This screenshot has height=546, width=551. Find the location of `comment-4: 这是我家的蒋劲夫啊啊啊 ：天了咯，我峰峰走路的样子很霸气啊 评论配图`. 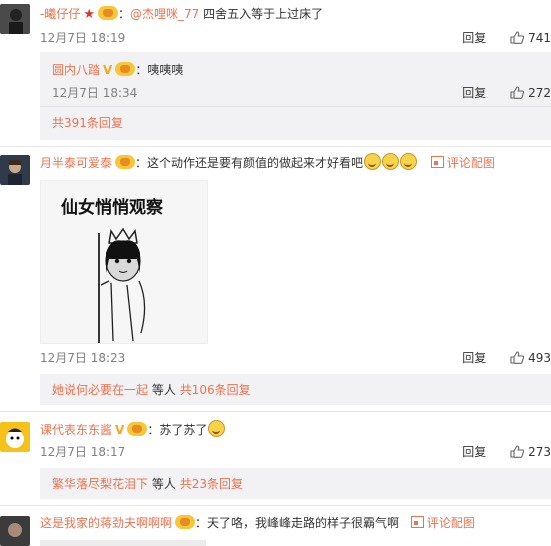

comment-4: 这是我家的蒋劲夫啊啊啊 ：天了咯，我峰峰走路的样子很霸气啊 评论配图 is located at coordinates (275, 526).